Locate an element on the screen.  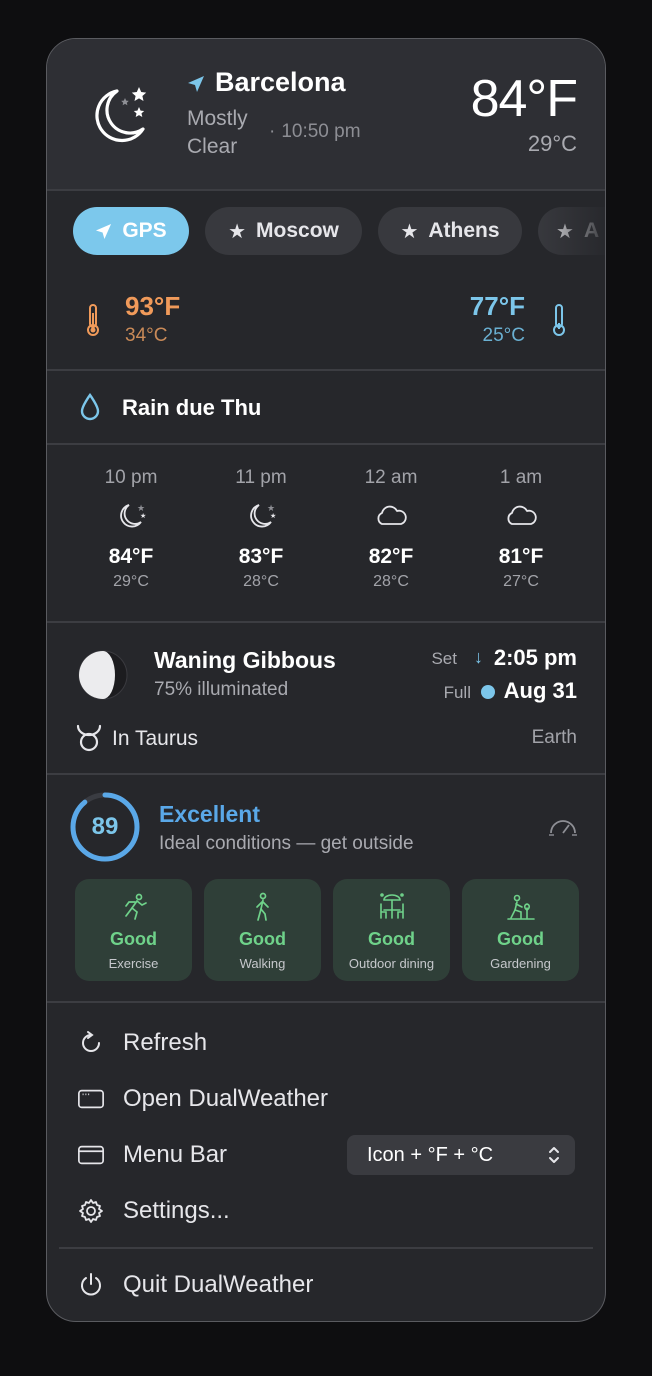
hour-label: 10 pm is located at coordinates (131, 477).